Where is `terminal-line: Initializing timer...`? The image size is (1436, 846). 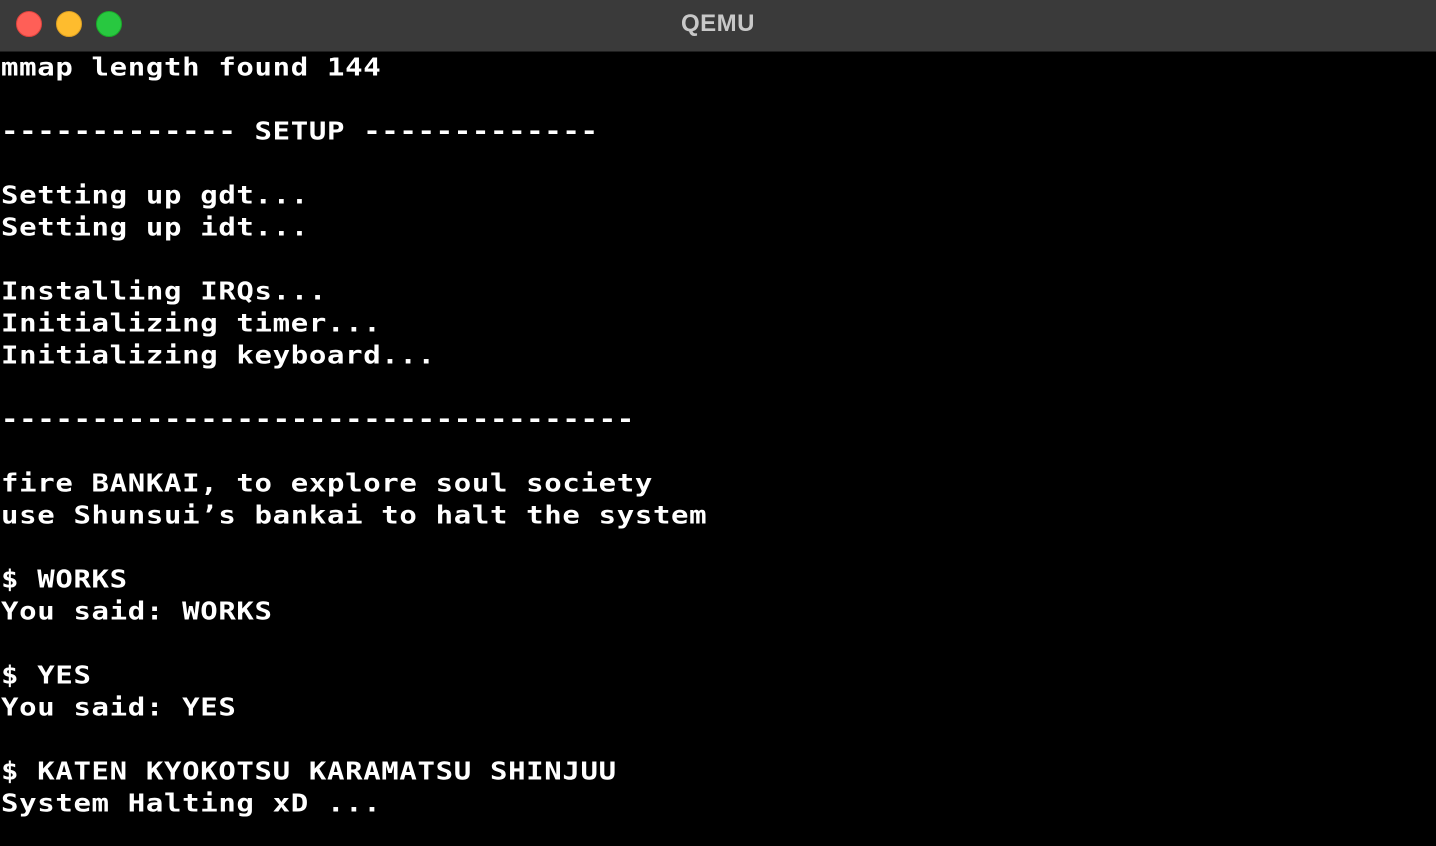 terminal-line: Initializing timer... is located at coordinates (191, 323).